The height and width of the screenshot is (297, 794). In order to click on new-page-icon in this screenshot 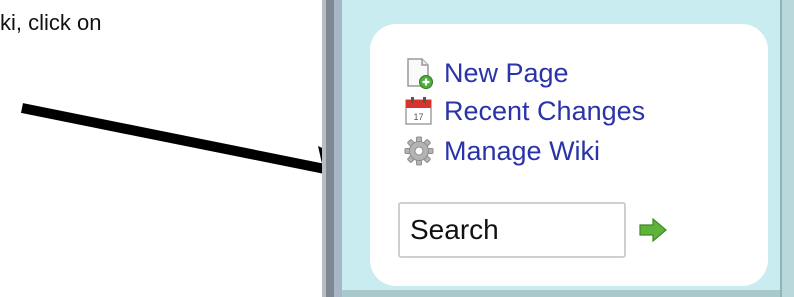, I will do `click(419, 73)`.